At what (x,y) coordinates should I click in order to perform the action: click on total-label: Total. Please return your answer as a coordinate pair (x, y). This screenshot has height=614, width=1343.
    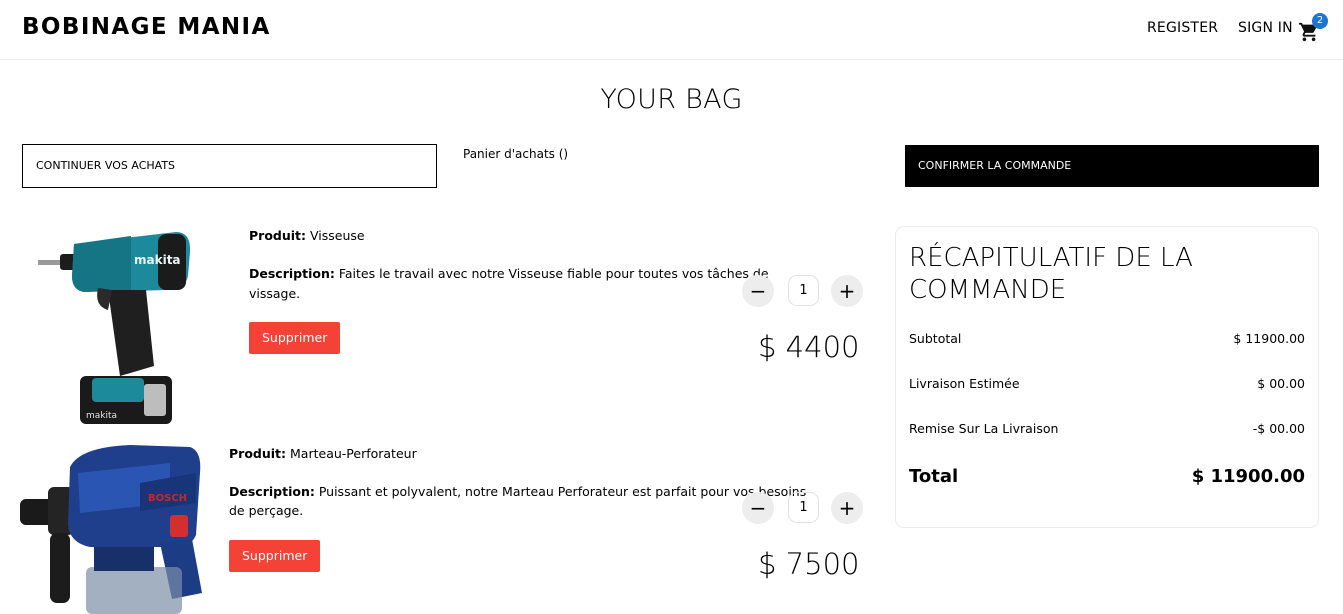
    Looking at the image, I should click on (934, 476).